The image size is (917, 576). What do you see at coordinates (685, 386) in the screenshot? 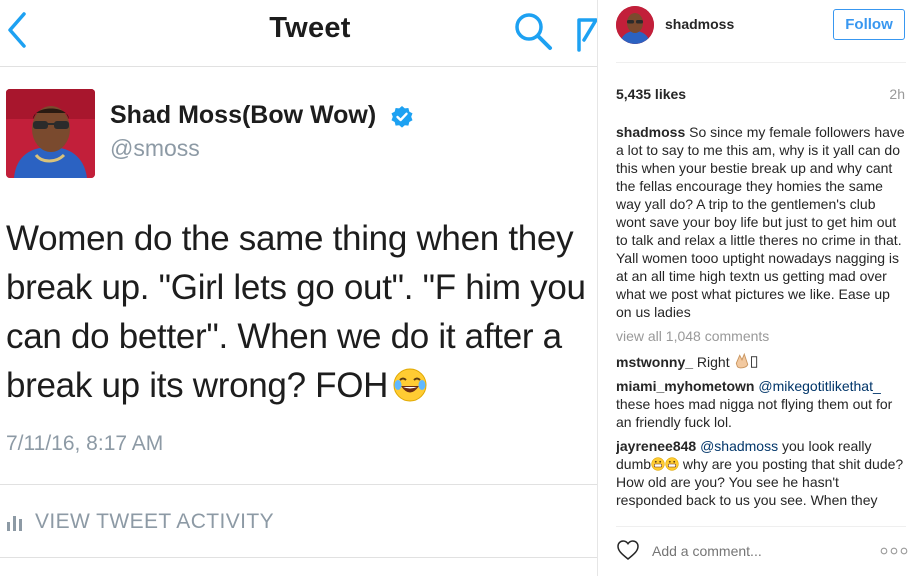
I see `comment-username: miami_myhometown` at bounding box center [685, 386].